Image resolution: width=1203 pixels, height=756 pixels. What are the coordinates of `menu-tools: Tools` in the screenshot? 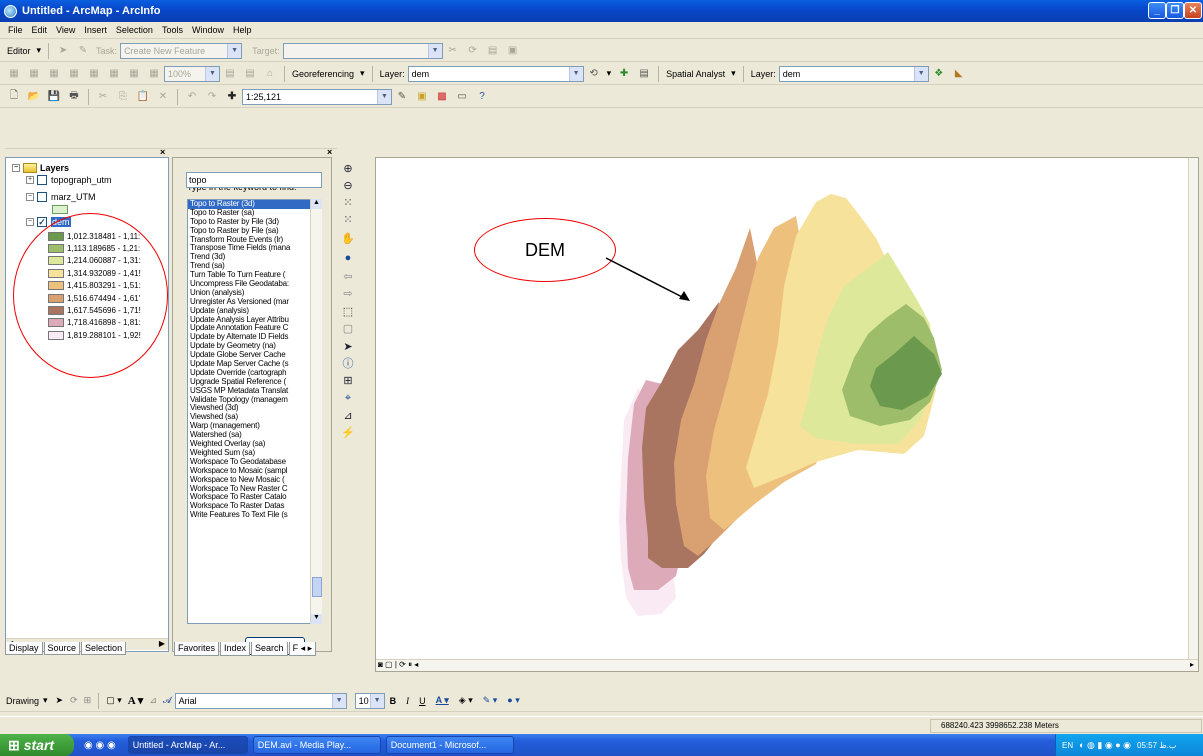 It's located at (172, 30).